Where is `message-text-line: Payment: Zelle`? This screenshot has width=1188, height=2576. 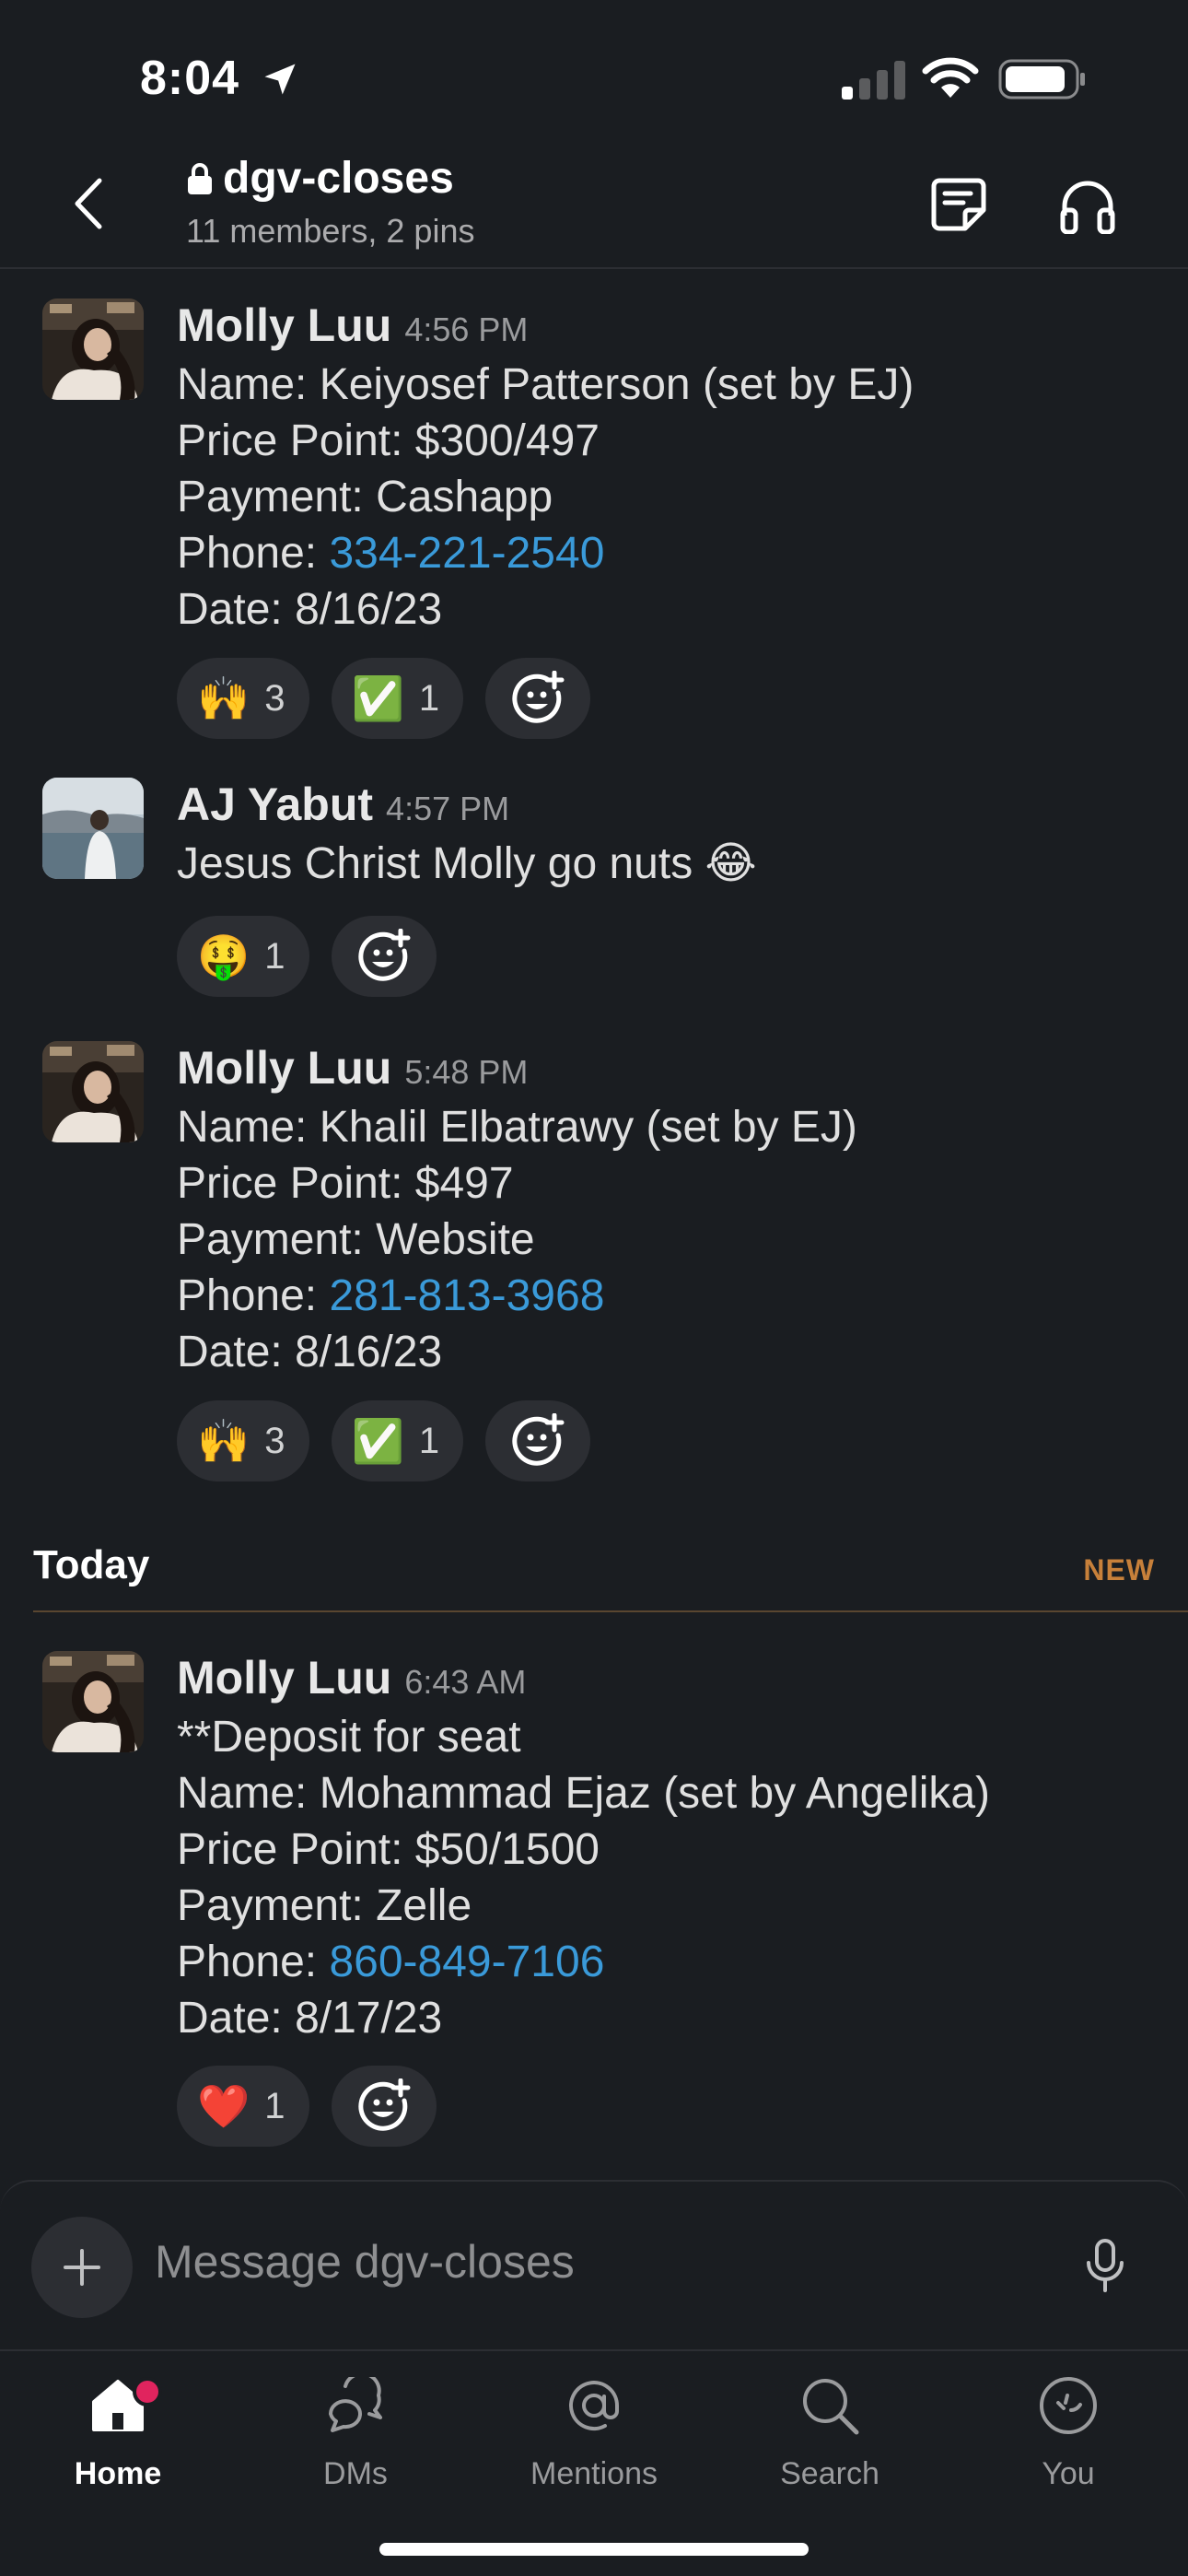 message-text-line: Payment: Zelle is located at coordinates (324, 1905).